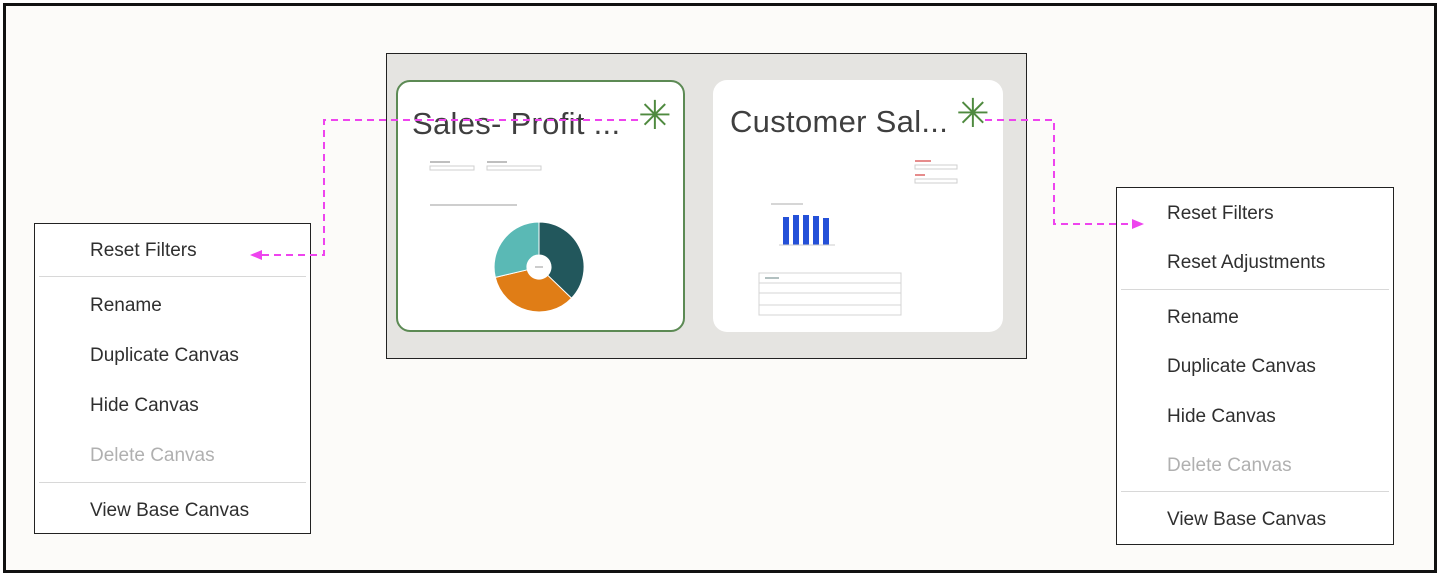 This screenshot has height=580, width=1445. Describe the element at coordinates (830, 294) in the screenshot. I see `table-thumb` at that location.